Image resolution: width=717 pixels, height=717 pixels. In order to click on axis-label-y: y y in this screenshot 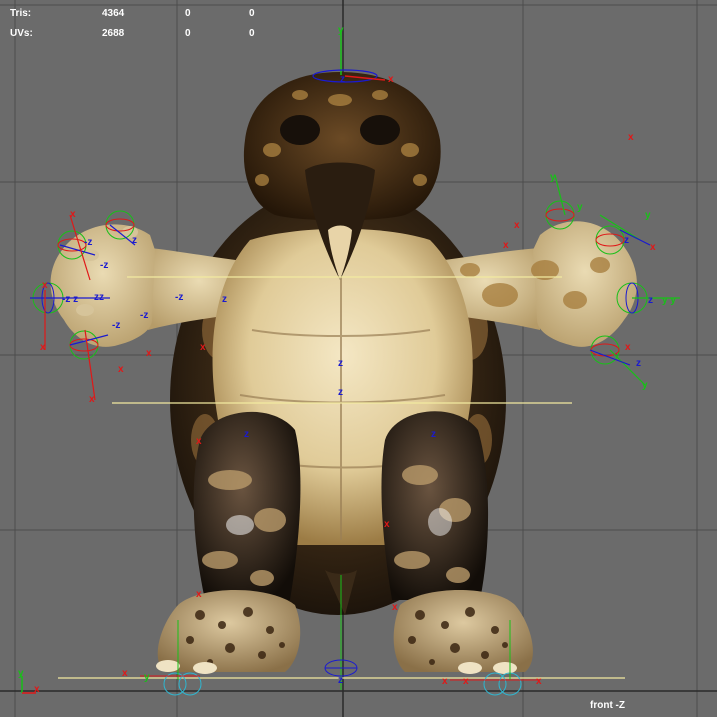, I will do `click(669, 300)`.